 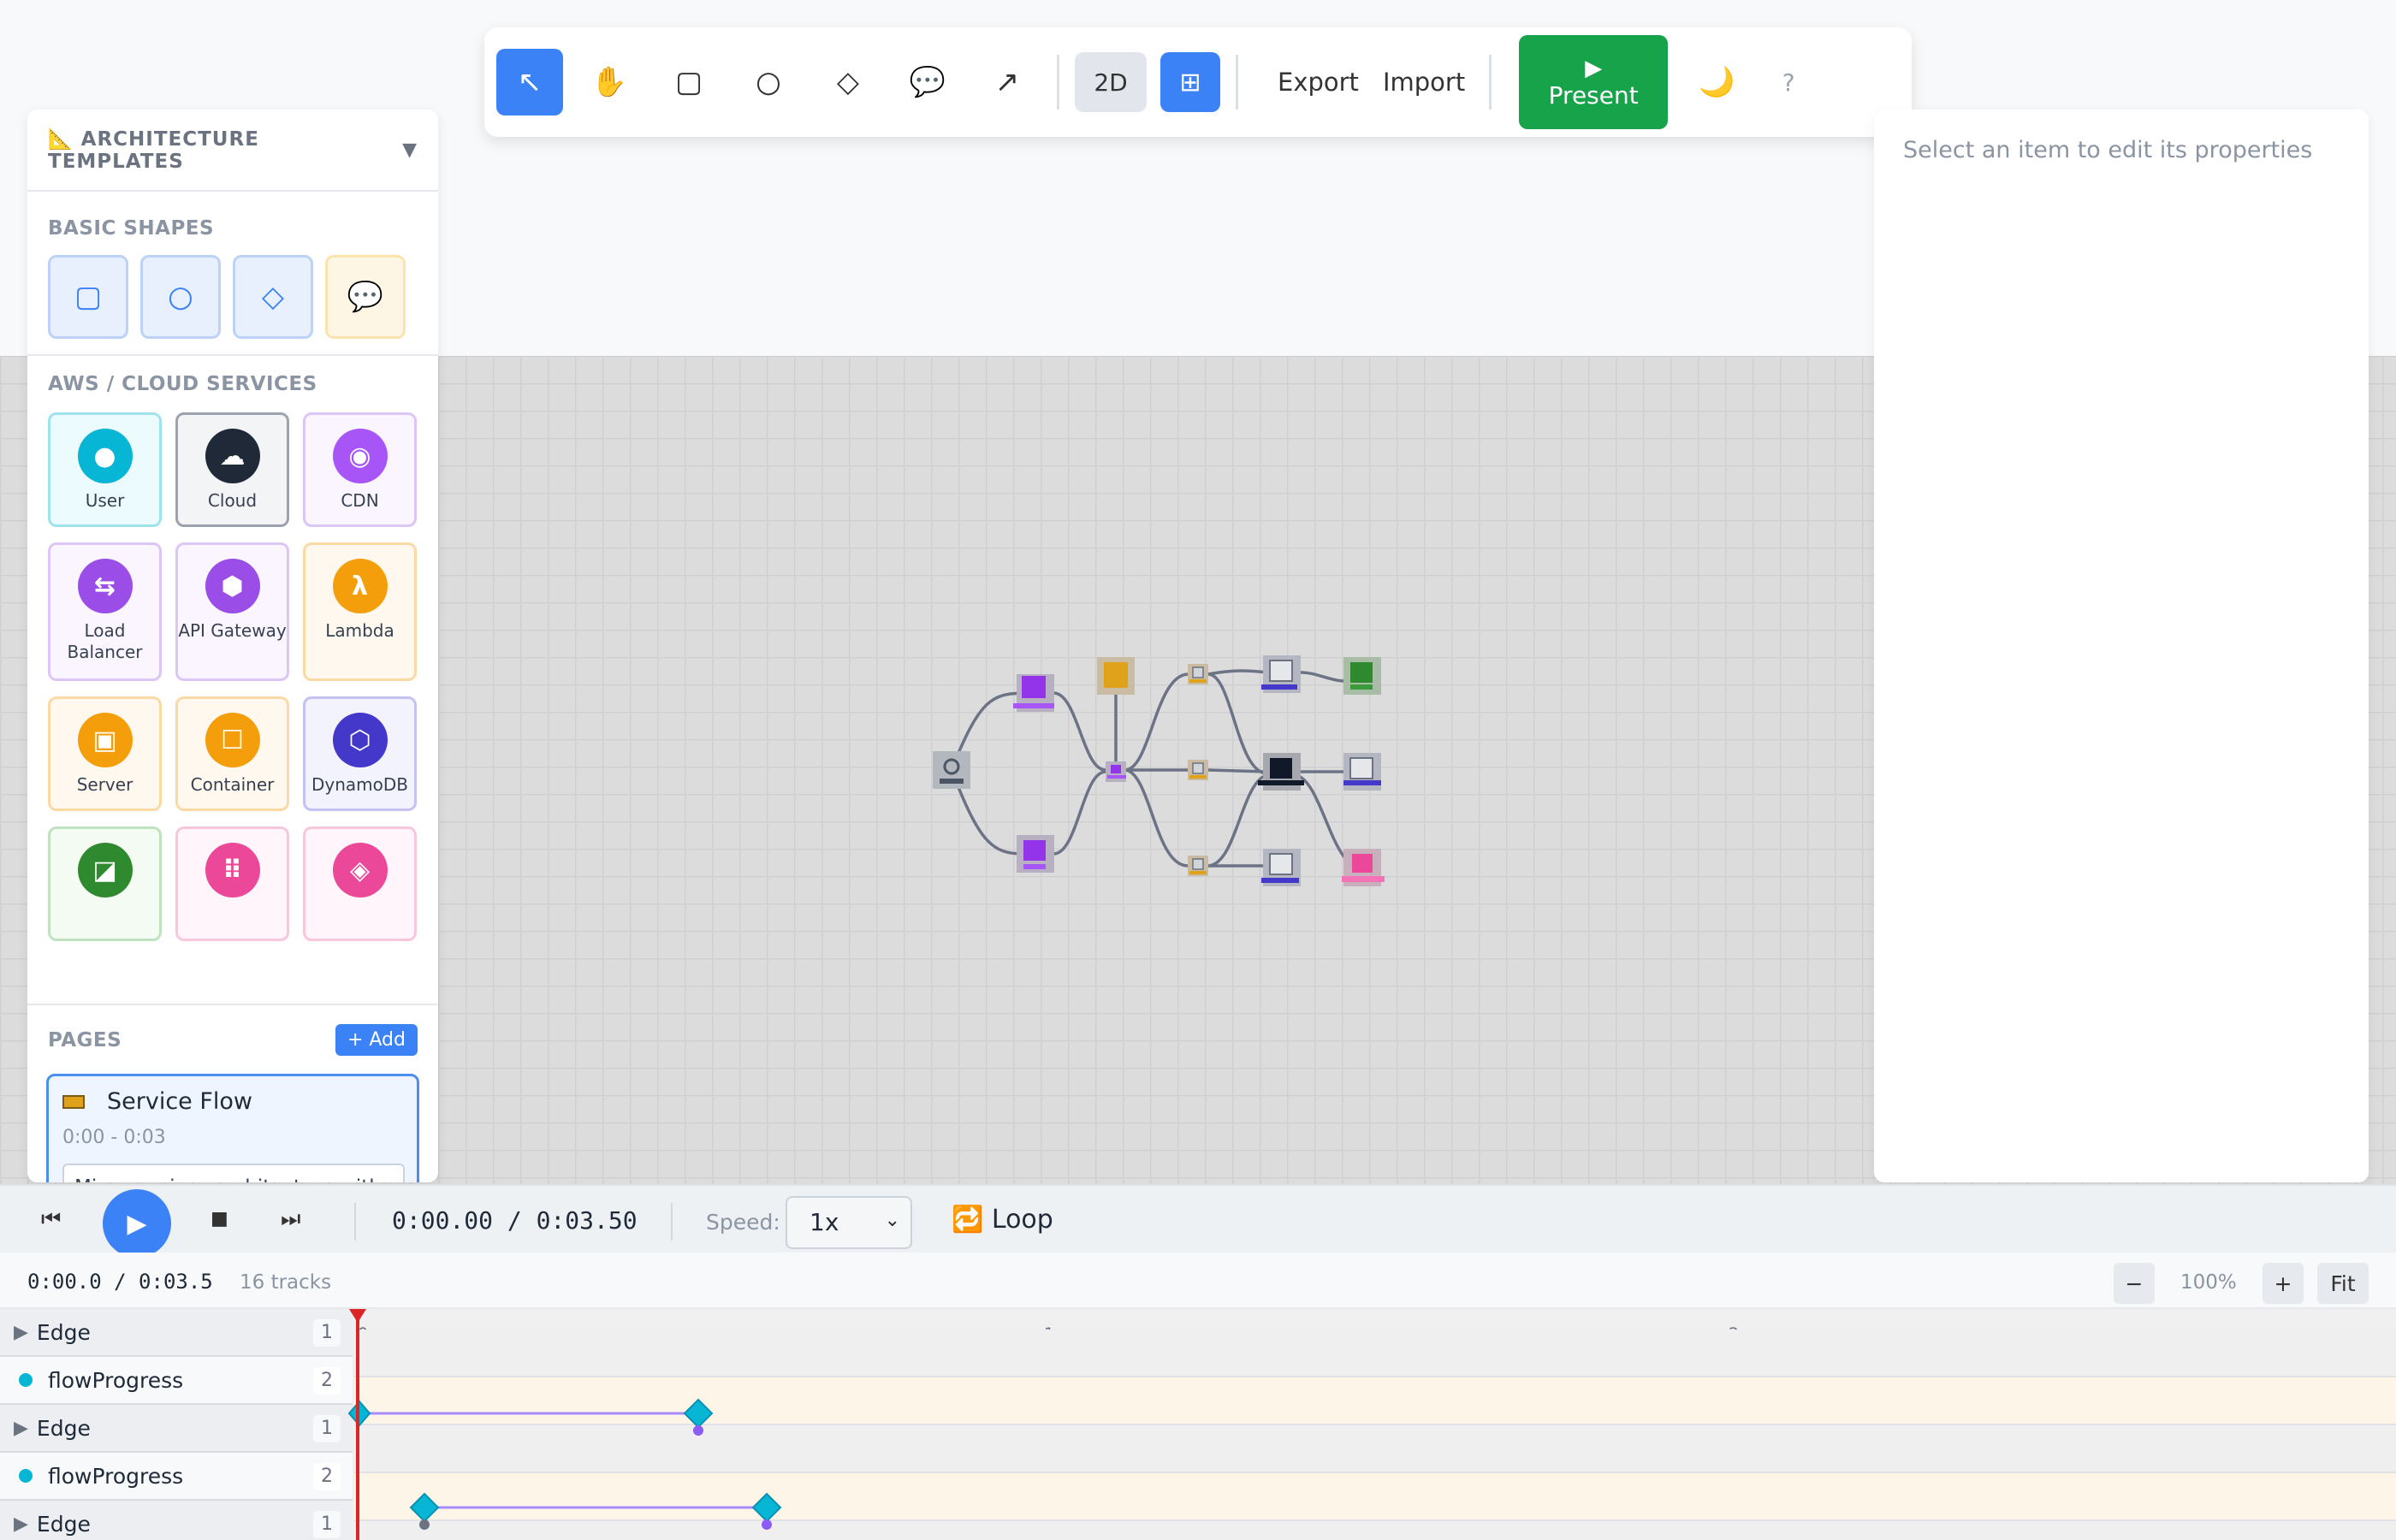 I want to click on page-name: Service Flow, so click(x=180, y=1101).